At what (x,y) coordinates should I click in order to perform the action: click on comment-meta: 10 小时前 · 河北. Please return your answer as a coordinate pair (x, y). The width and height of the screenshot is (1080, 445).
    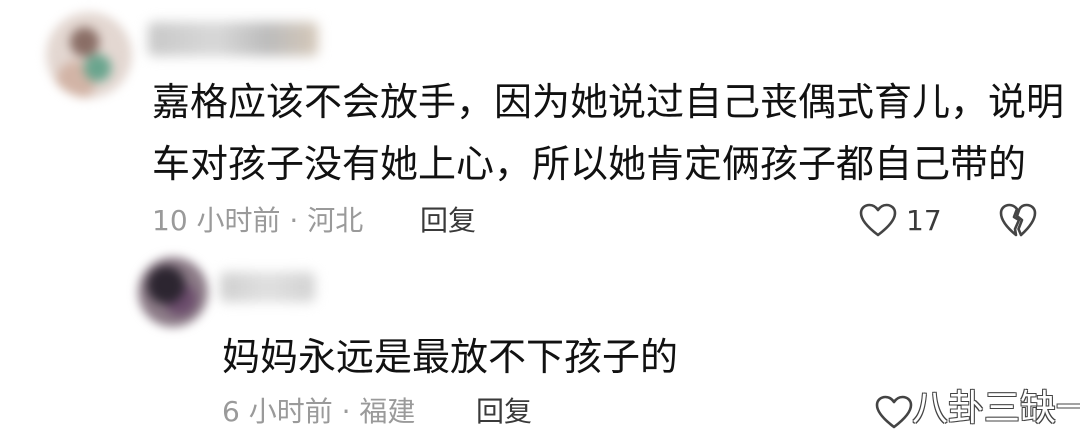
    Looking at the image, I should click on (258, 220).